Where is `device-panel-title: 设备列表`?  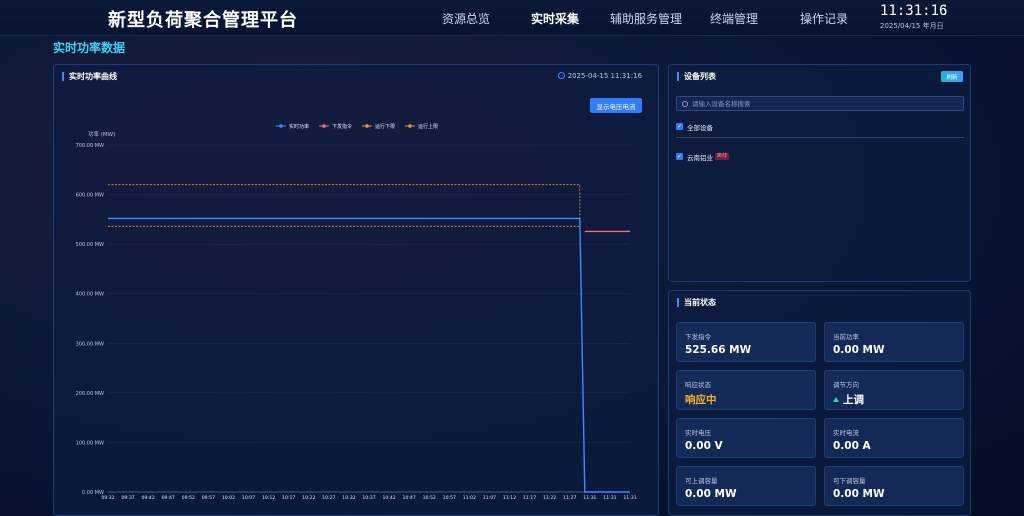
device-panel-title: 设备列表 is located at coordinates (696, 76).